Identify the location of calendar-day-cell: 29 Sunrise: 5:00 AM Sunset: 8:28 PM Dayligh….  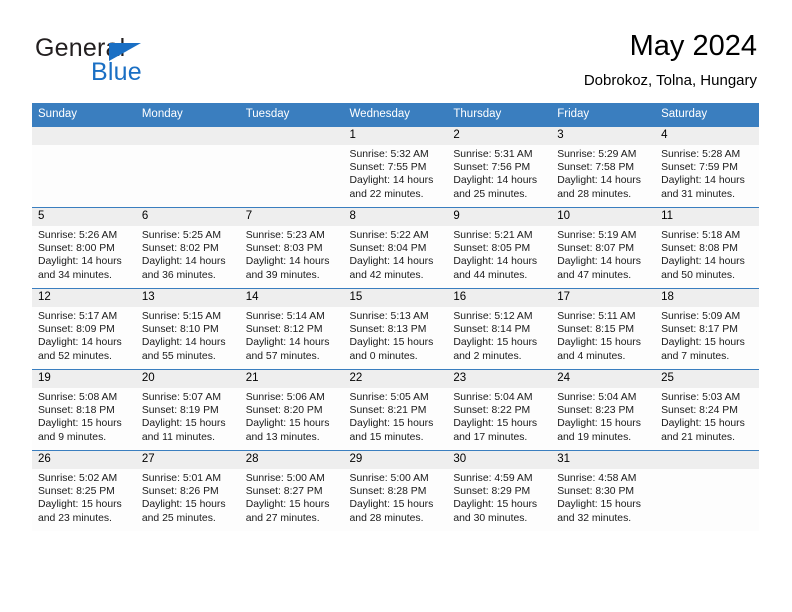
(395, 490).